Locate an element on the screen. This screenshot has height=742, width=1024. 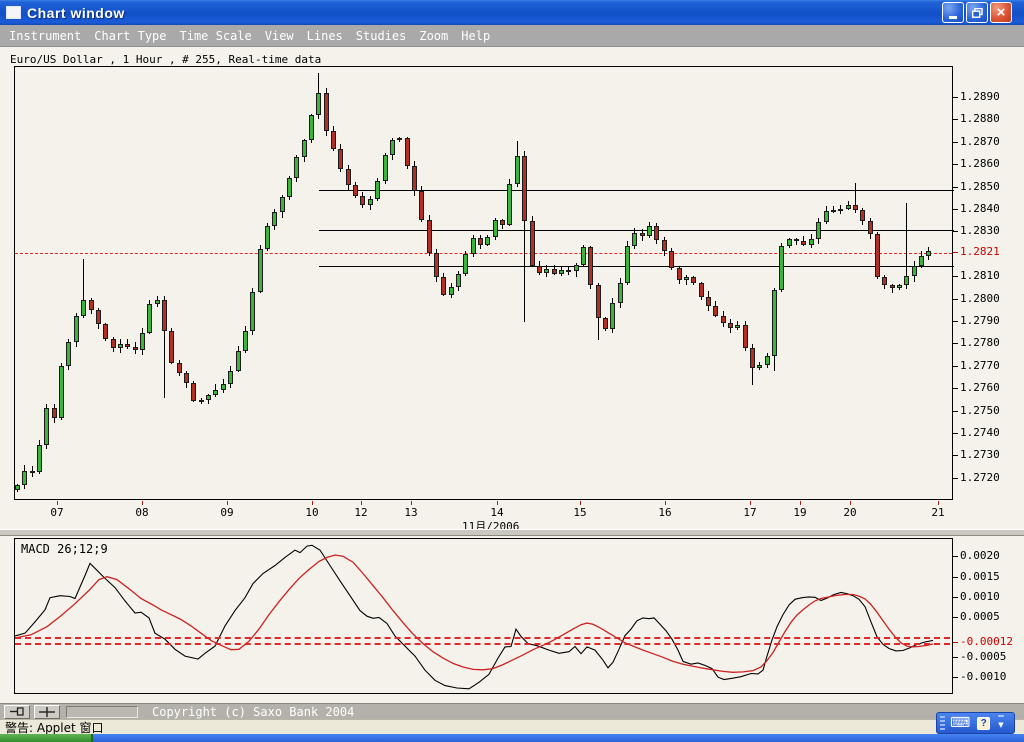
close-button: × is located at coordinates (1001, 12).